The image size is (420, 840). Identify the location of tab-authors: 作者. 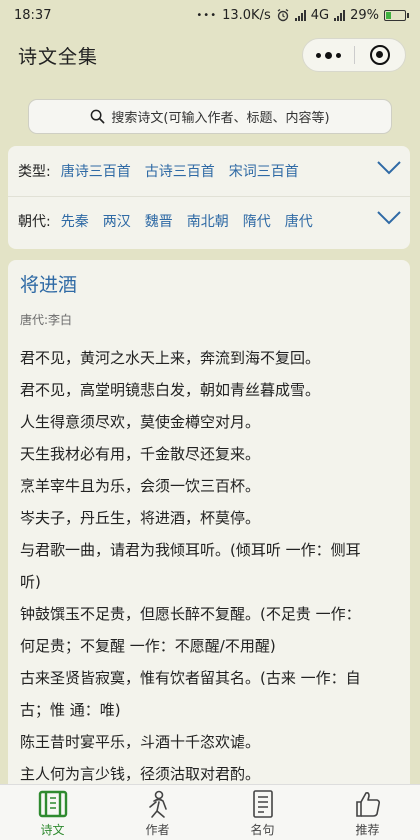
(158, 811).